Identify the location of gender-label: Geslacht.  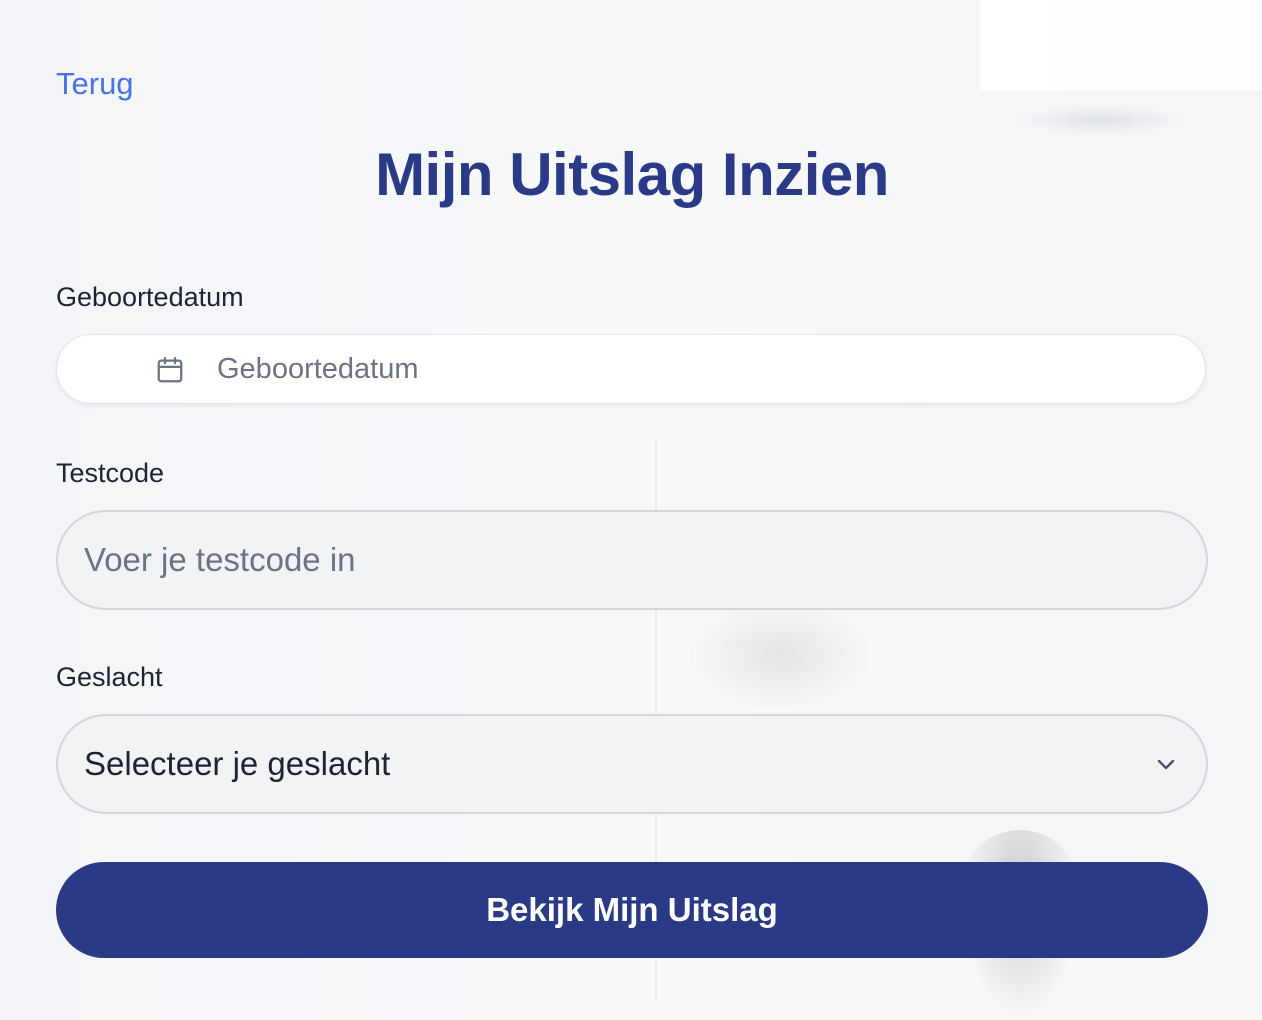
(109, 677).